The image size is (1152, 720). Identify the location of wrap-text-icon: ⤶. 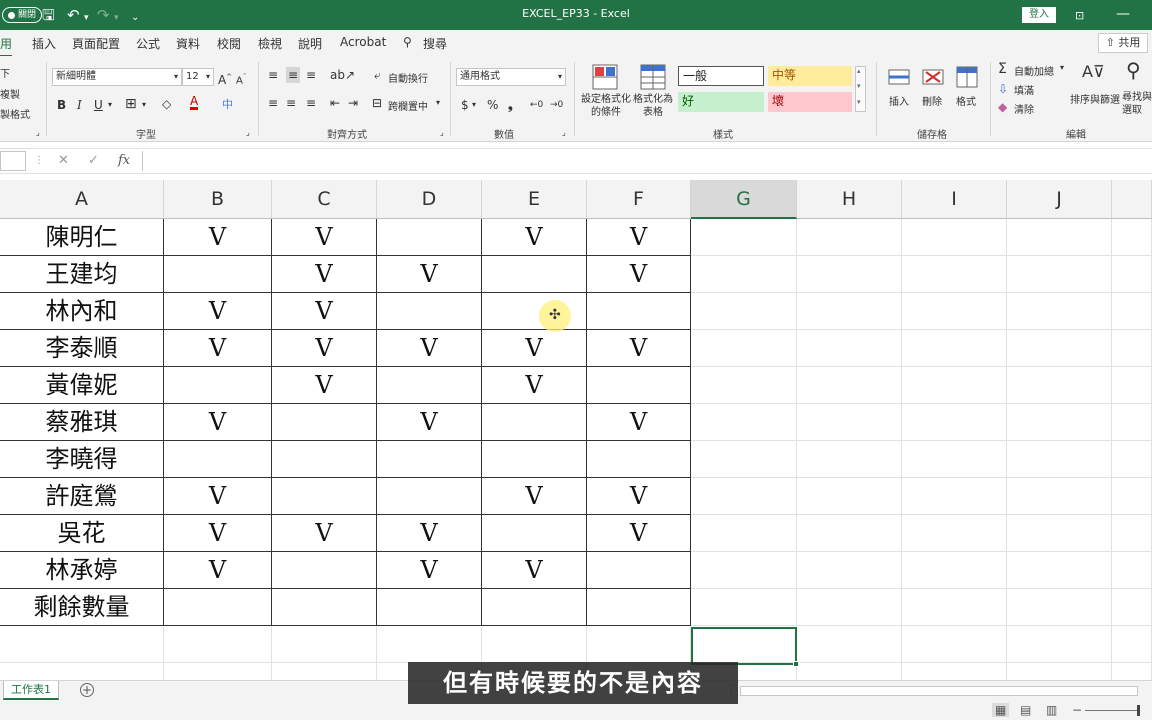
(377, 75).